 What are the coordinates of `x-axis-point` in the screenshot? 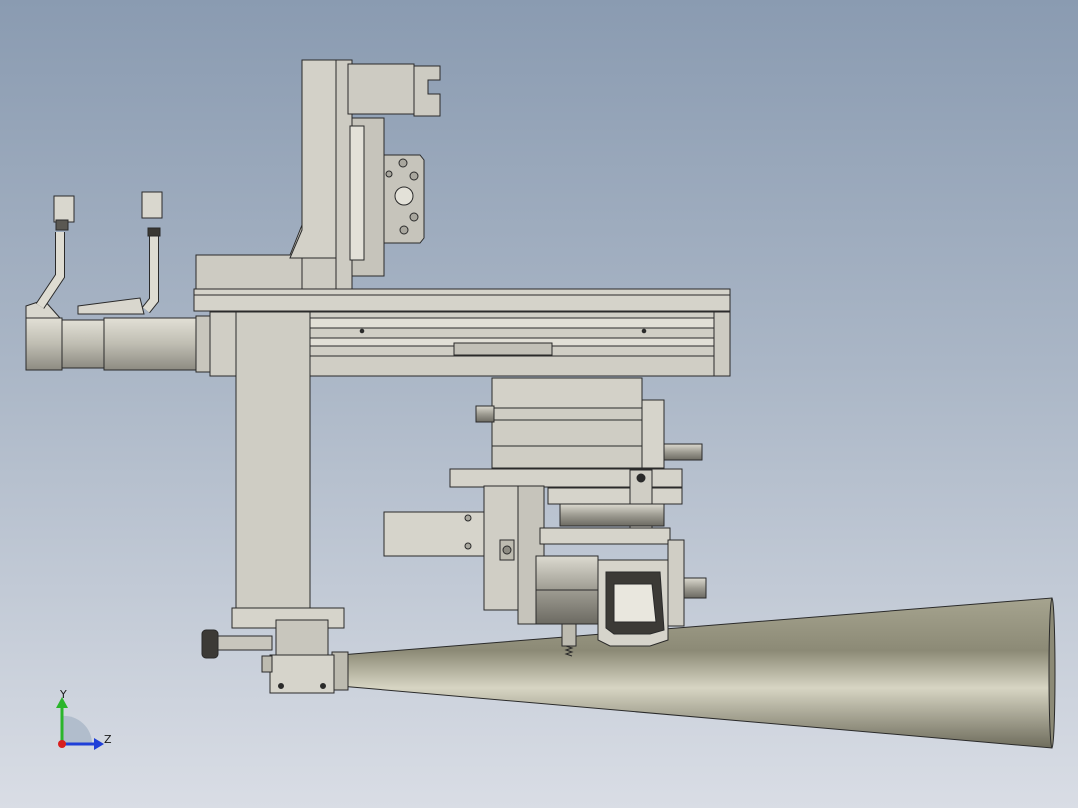 It's located at (62, 744).